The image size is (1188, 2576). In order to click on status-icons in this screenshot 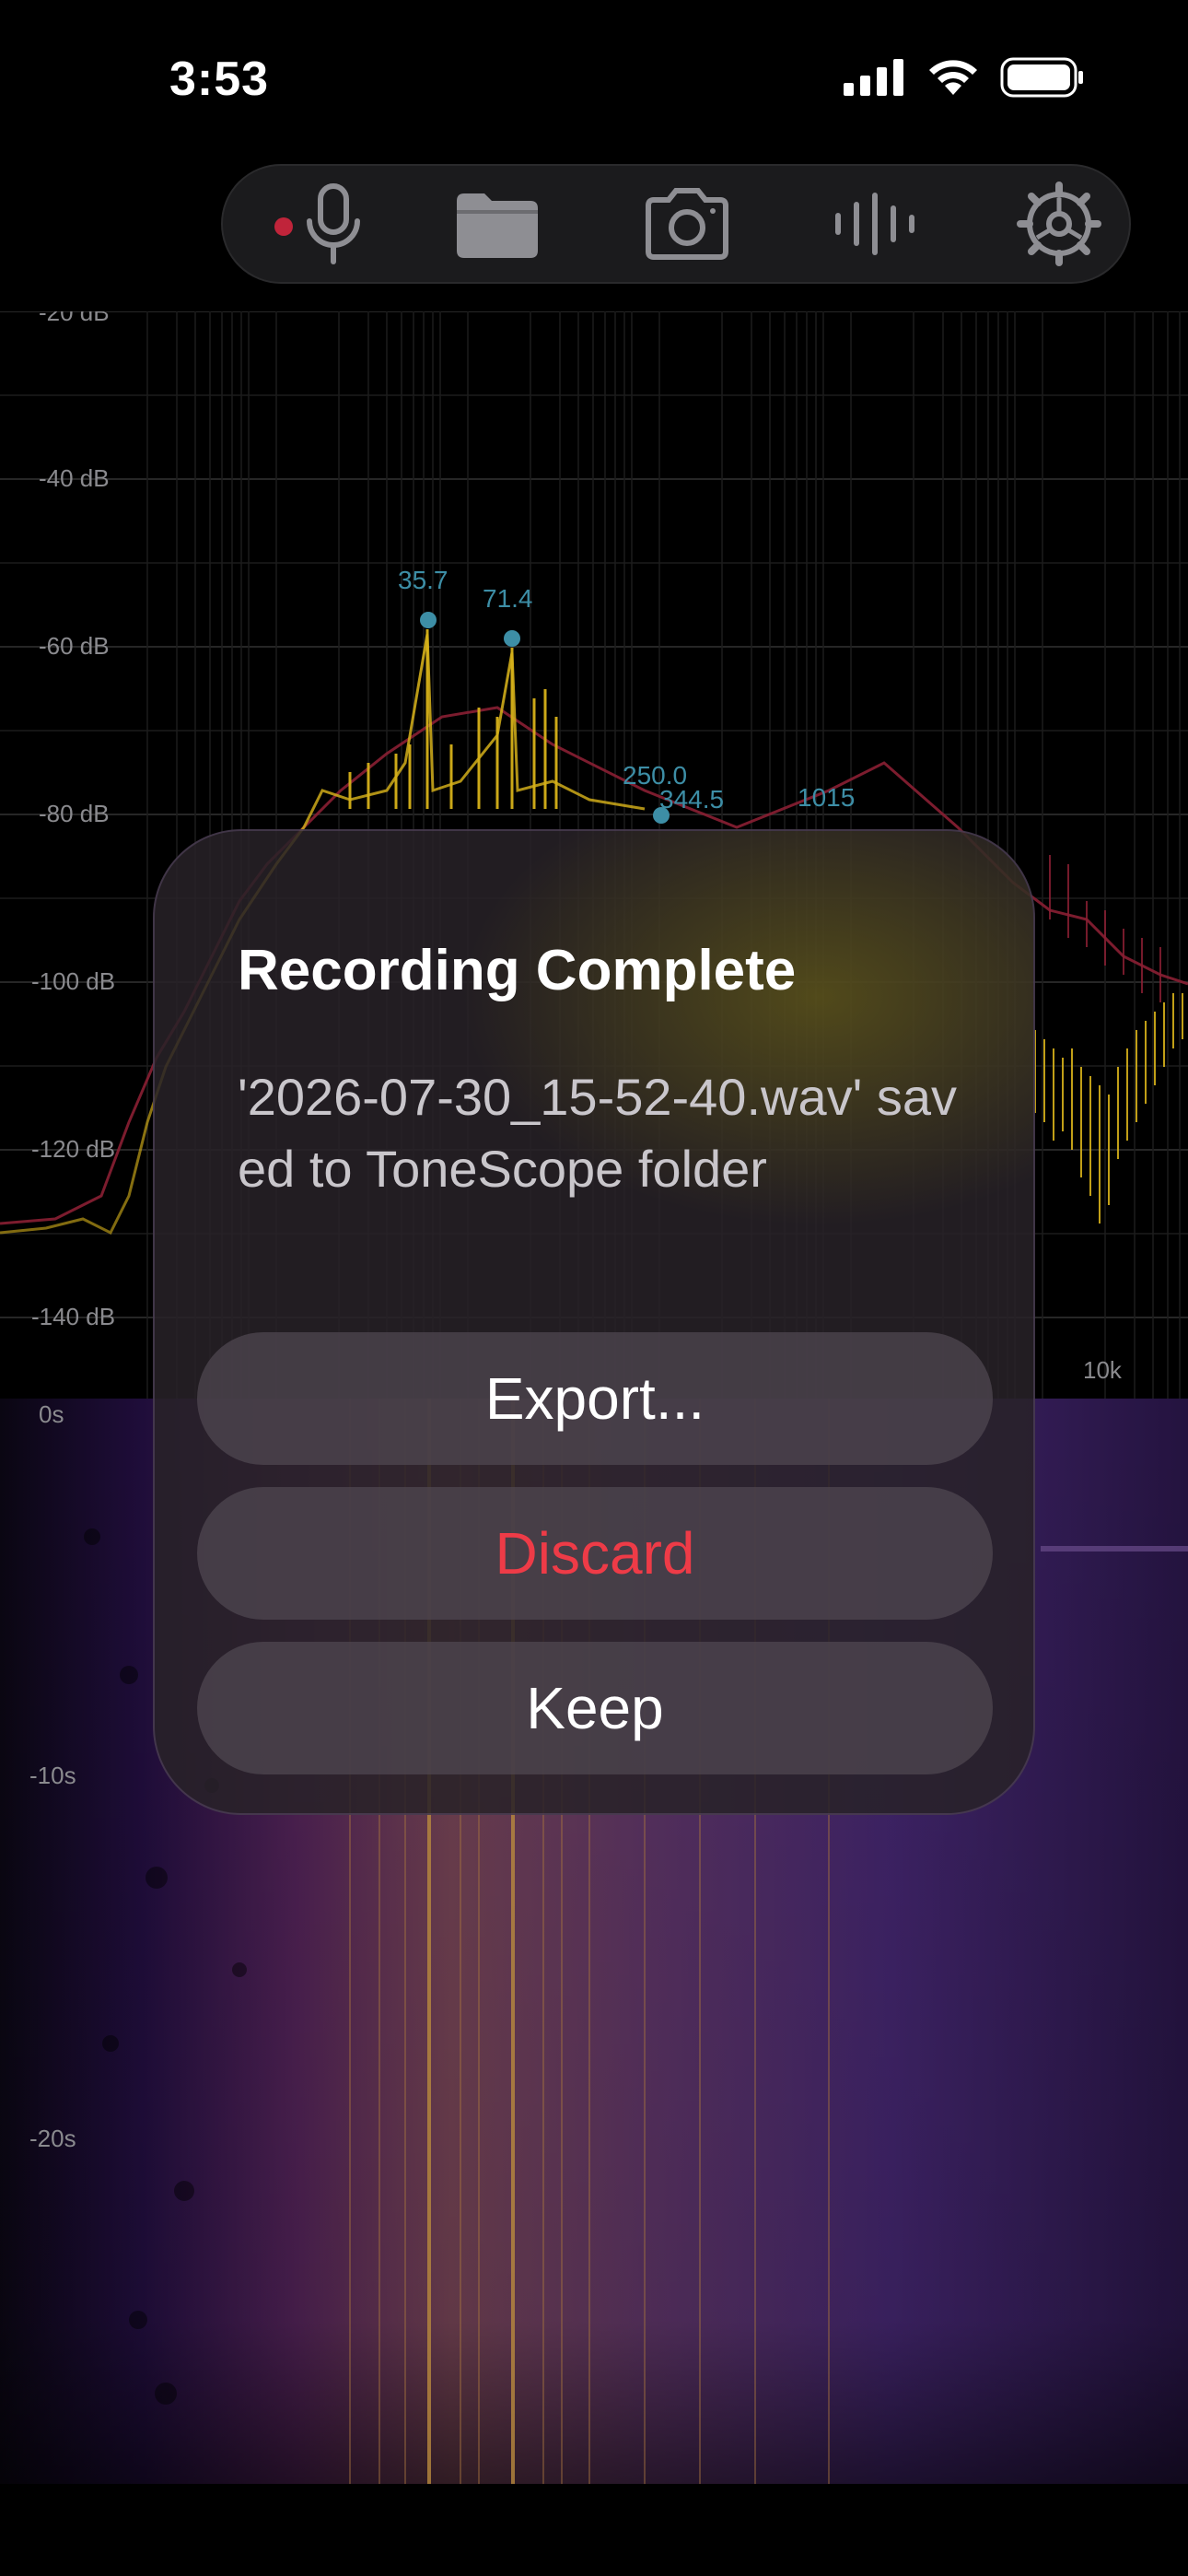, I will do `click(964, 77)`.